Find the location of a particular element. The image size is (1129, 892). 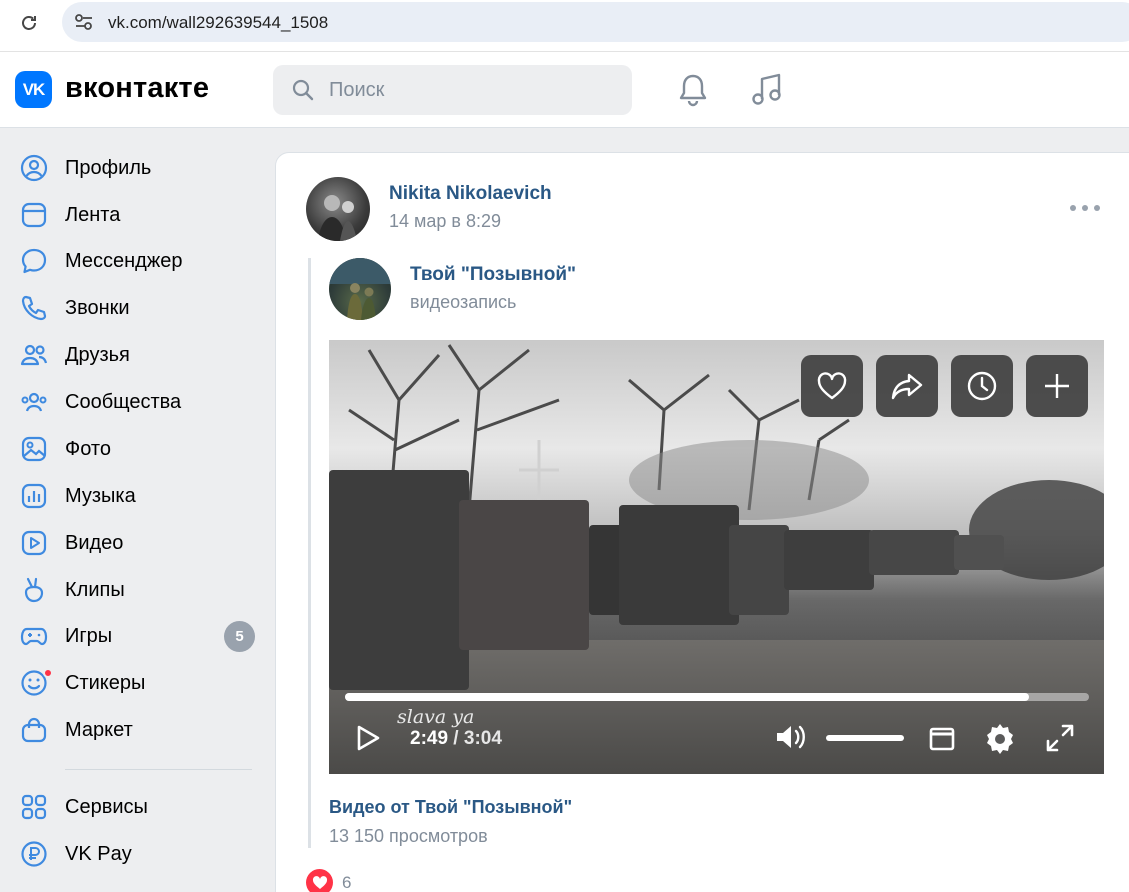

vkpay-icon is located at coordinates (34, 854).